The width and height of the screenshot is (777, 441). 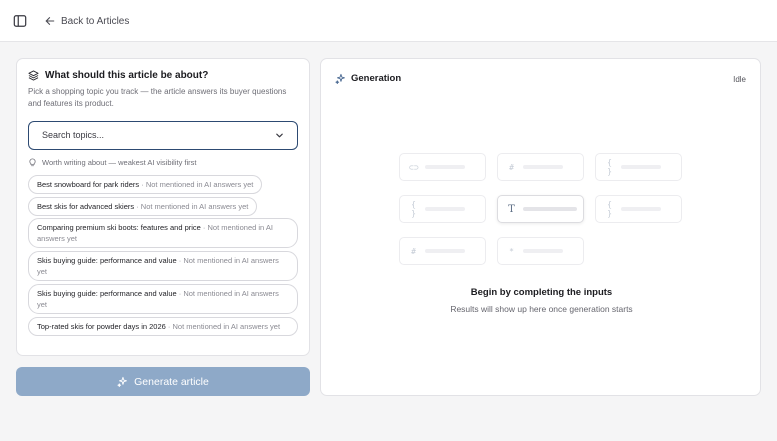 I want to click on generate-article-label: Generate article, so click(x=171, y=381).